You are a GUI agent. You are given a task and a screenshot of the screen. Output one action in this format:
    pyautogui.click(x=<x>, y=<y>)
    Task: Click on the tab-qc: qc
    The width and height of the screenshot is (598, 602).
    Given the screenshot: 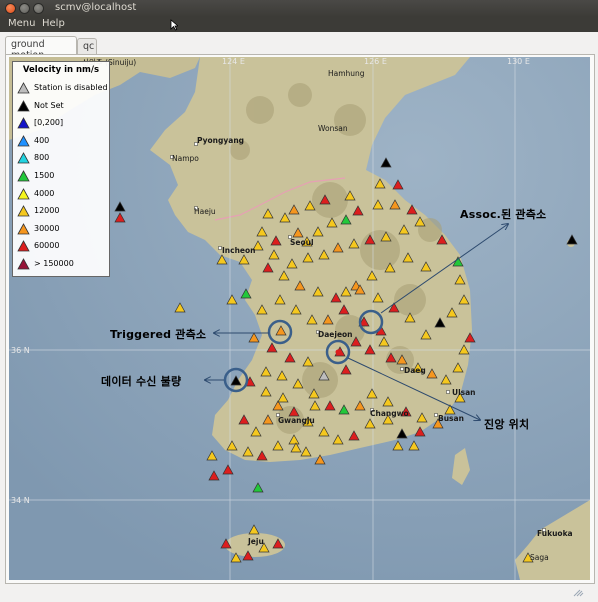 What is the action you would take?
    pyautogui.click(x=87, y=46)
    